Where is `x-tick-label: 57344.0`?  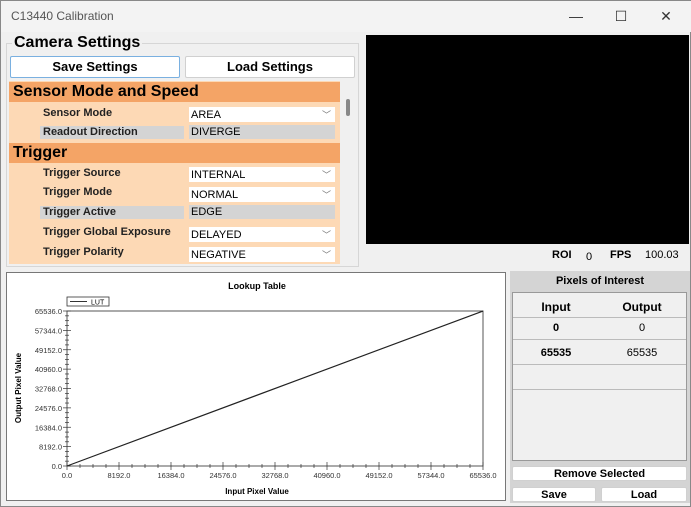
x-tick-label: 57344.0 is located at coordinates (430, 475).